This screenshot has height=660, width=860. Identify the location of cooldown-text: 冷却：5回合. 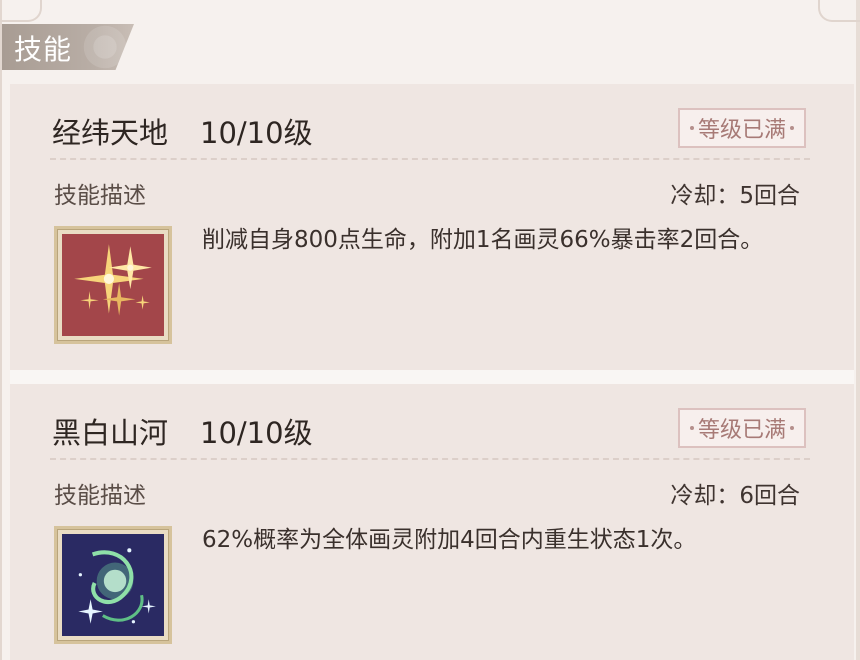
(735, 196).